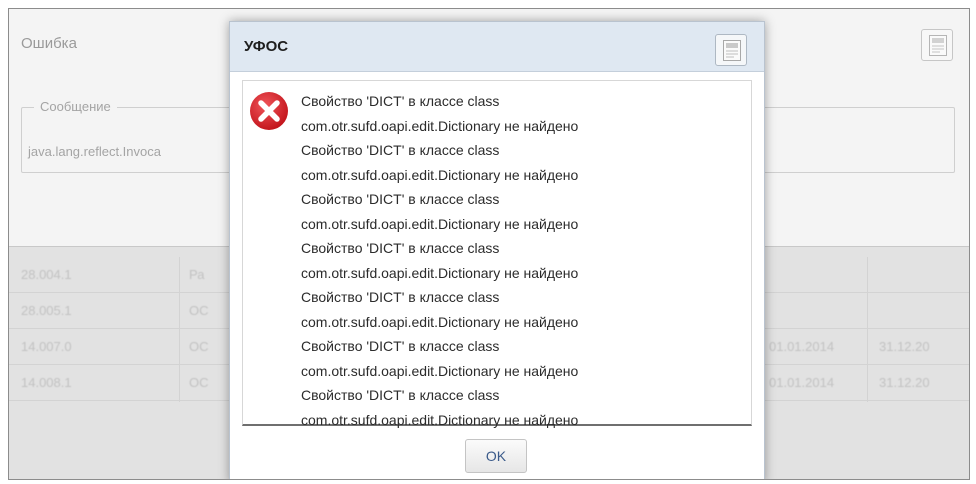 This screenshot has width=976, height=484. What do you see at coordinates (497, 47) in the screenshot?
I see `dialog-header: УФОС` at bounding box center [497, 47].